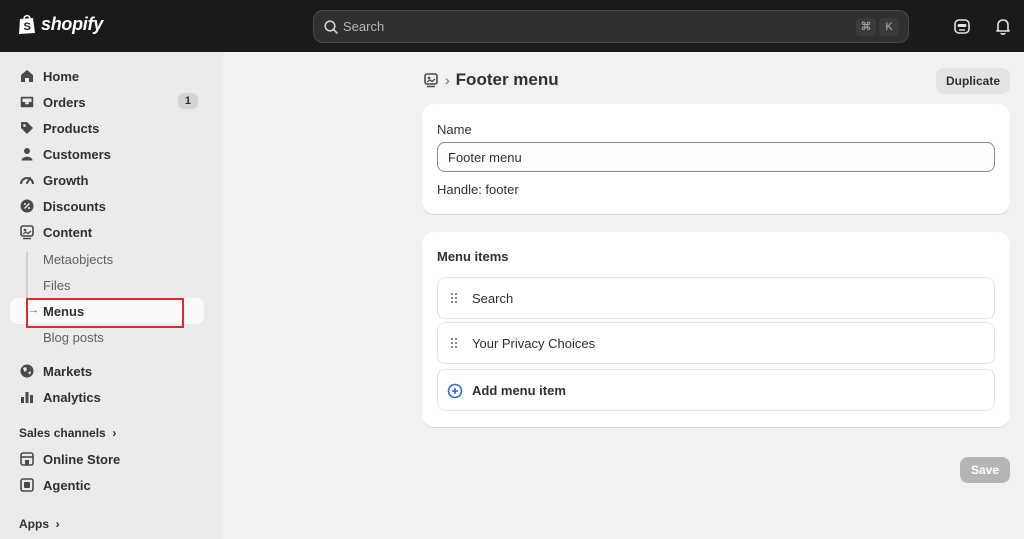  Describe the element at coordinates (716, 343) in the screenshot. I see `menu-item-row-privacy: Your Privacy Choices` at that location.